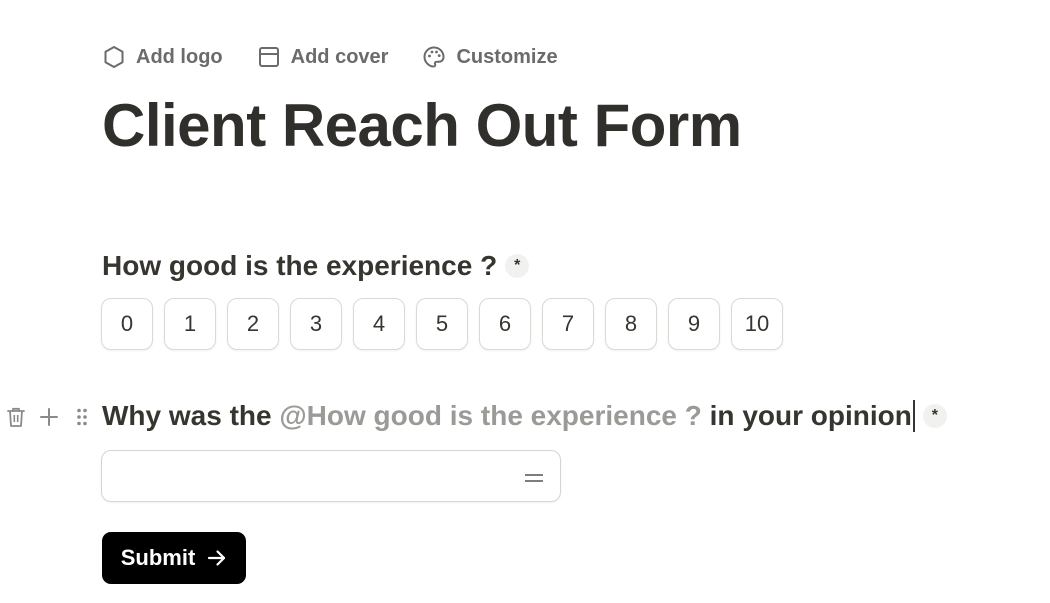 The height and width of the screenshot is (603, 1050). Describe the element at coordinates (339, 56) in the screenshot. I see `add-cover-label: Add cover` at that location.